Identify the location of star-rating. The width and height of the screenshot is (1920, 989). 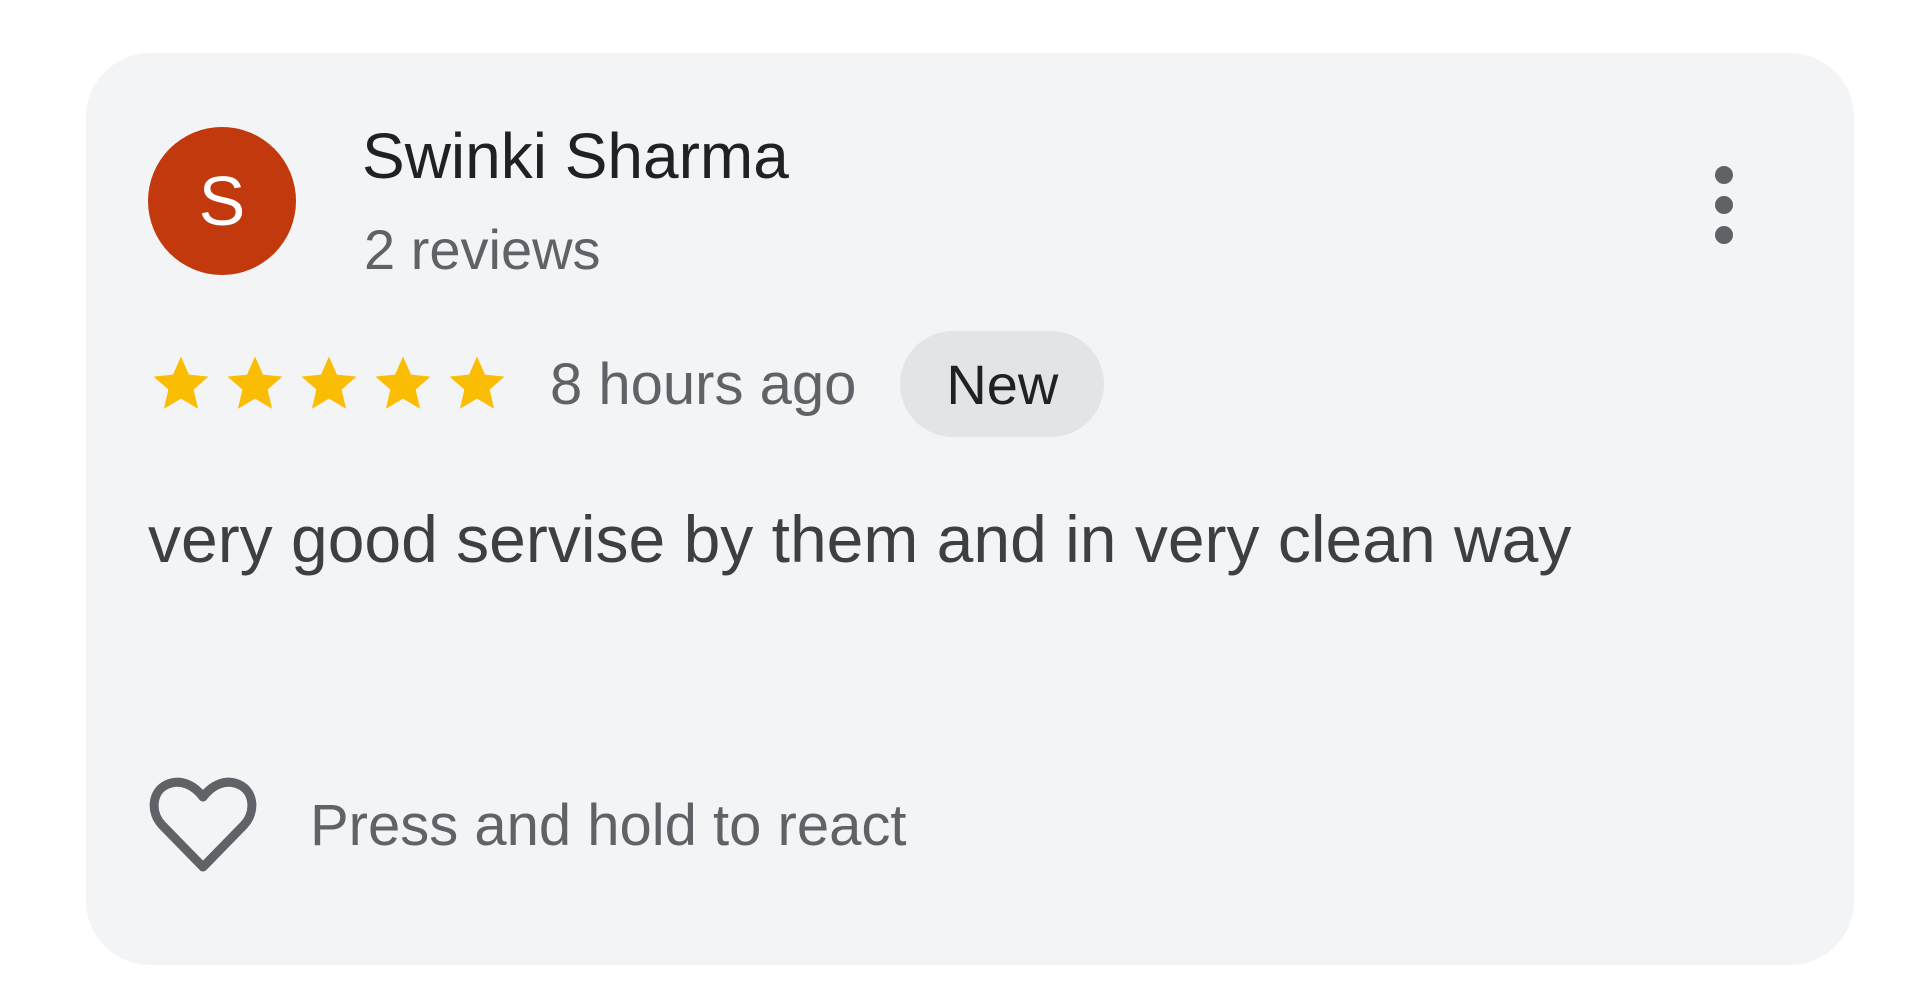
(329, 384).